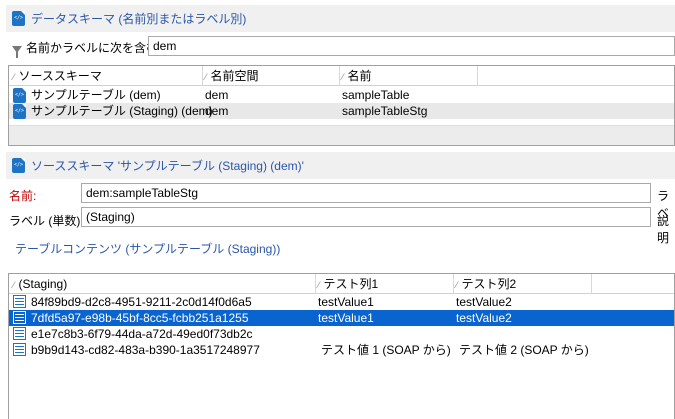 The height and width of the screenshot is (419, 675). Describe the element at coordinates (140, 318) in the screenshot. I see `record-id: 7dfd5a97-e98b-45bf-8cc5-fcbb251a1255` at that location.